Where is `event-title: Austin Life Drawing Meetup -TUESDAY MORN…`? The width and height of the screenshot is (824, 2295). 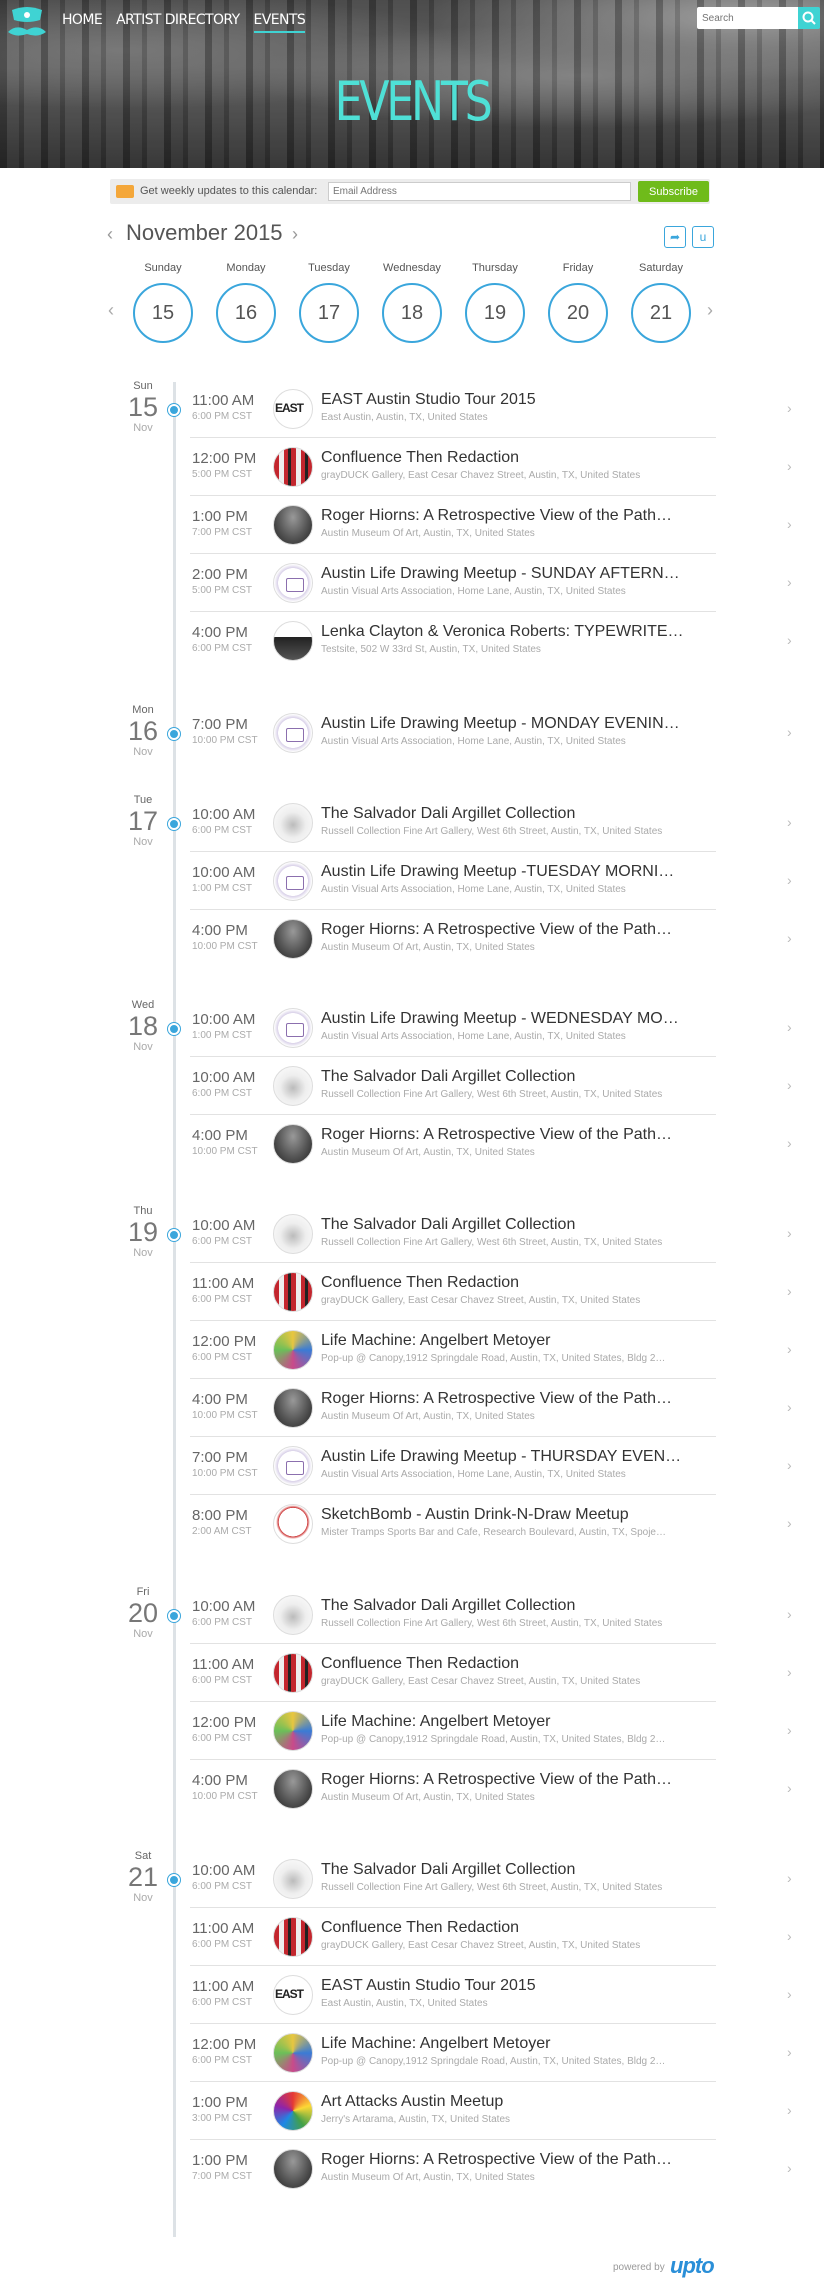
event-title: Austin Life Drawing Meetup -TUESDAY MORN… is located at coordinates (510, 872).